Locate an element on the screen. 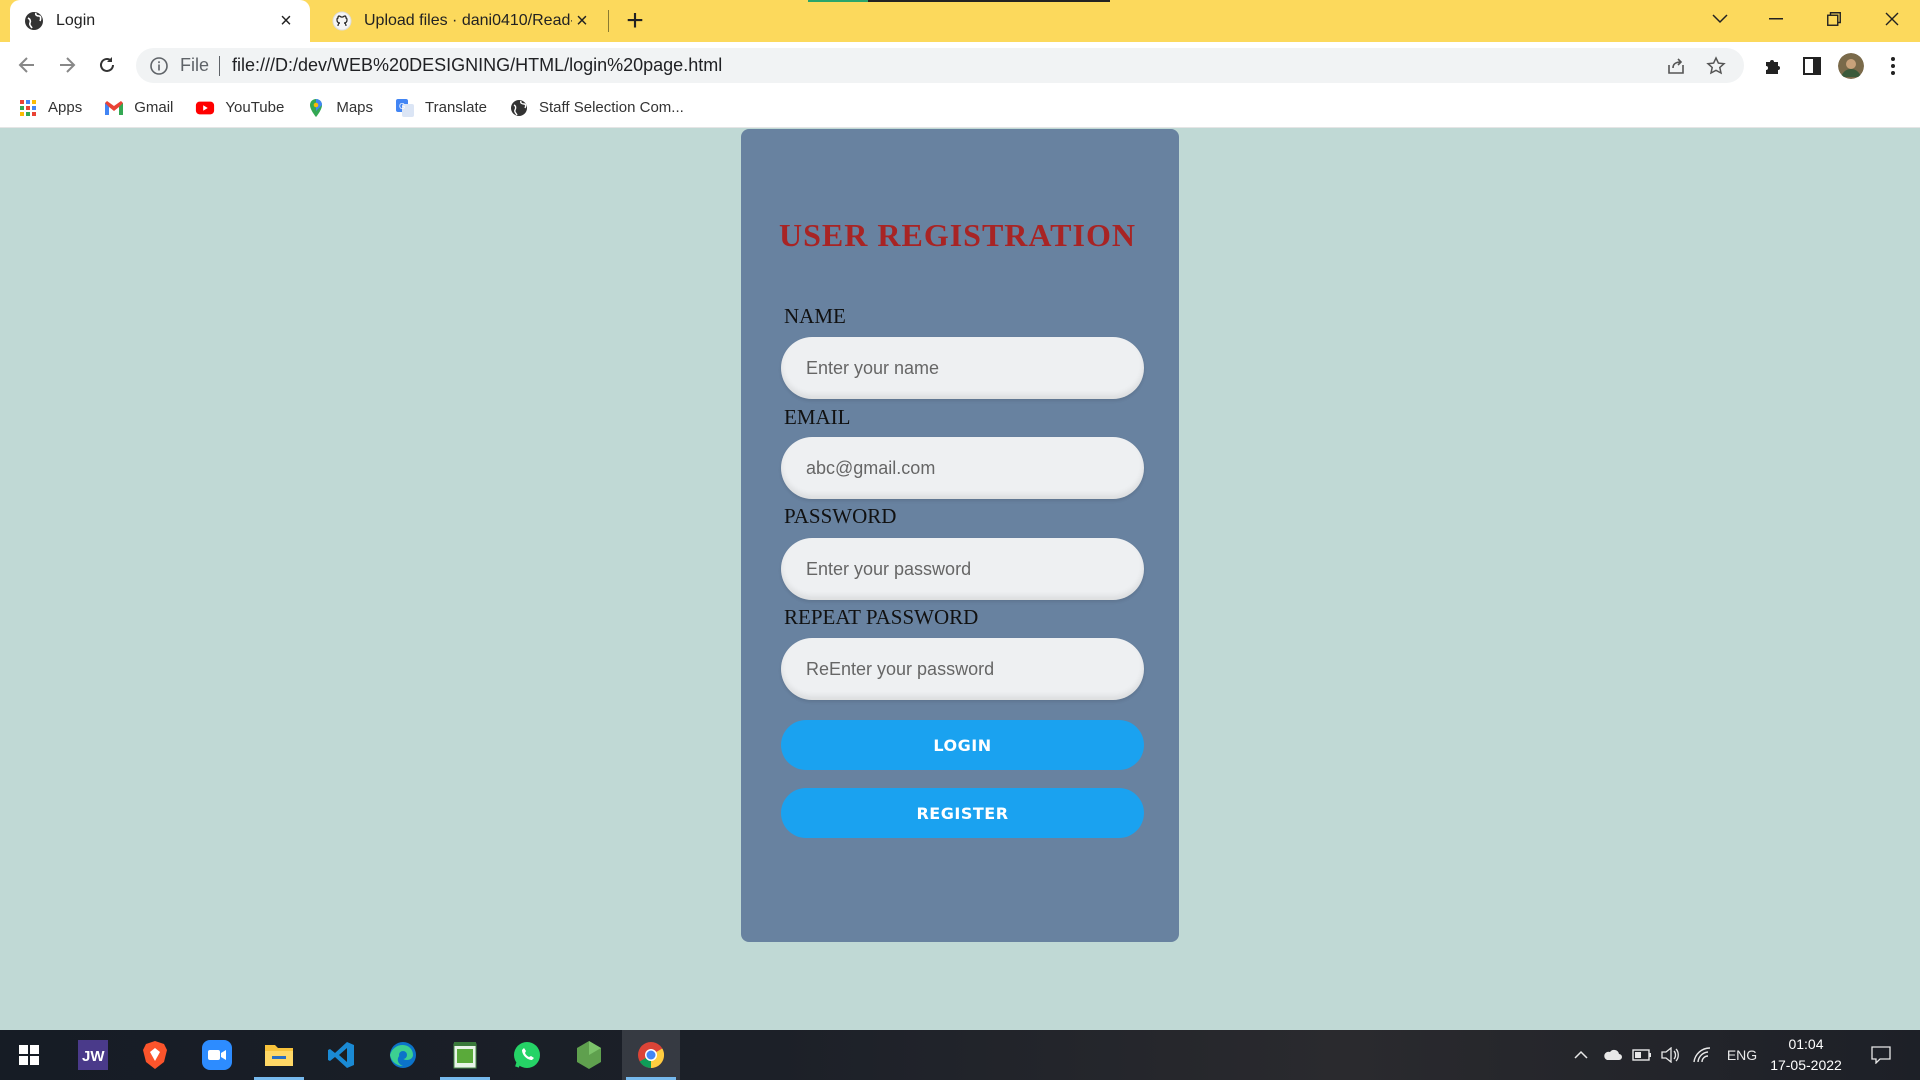 This screenshot has width=1920, height=1080. tab-upload-files: Upload files · dani0410/Read-me × is located at coordinates (462, 21).